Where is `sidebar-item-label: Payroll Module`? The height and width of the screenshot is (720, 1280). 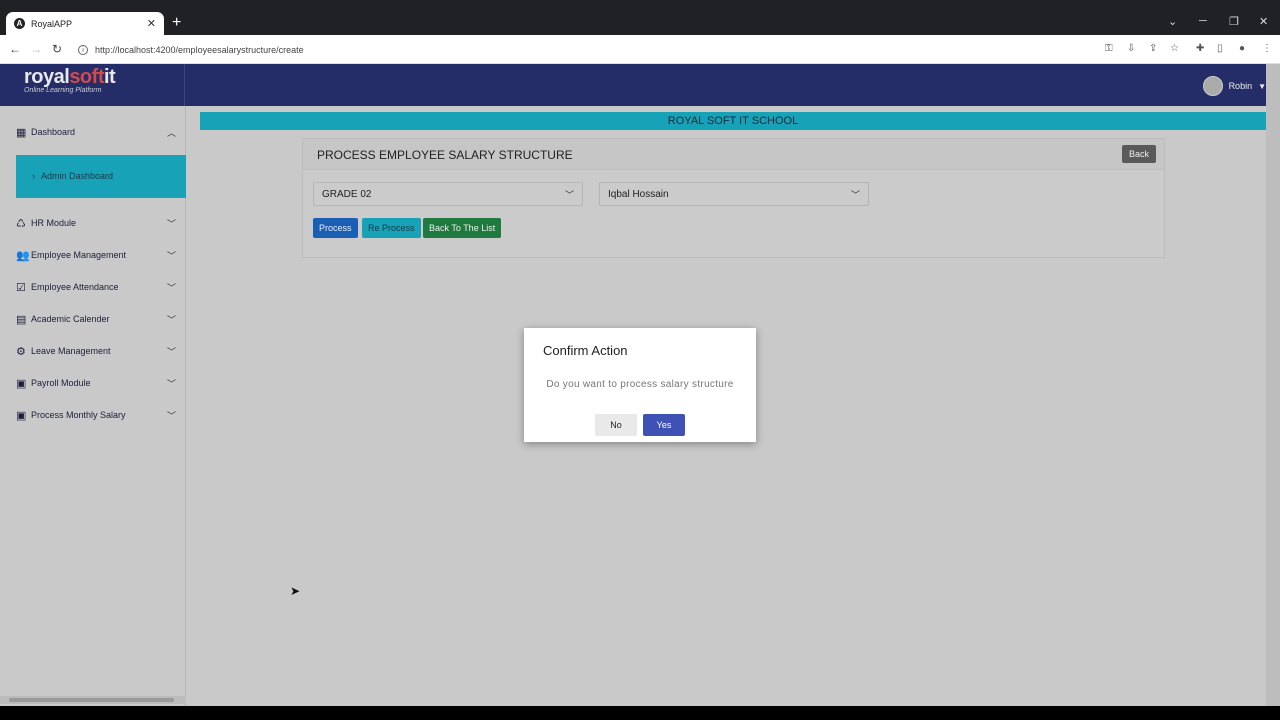 sidebar-item-label: Payroll Module is located at coordinates (61, 383).